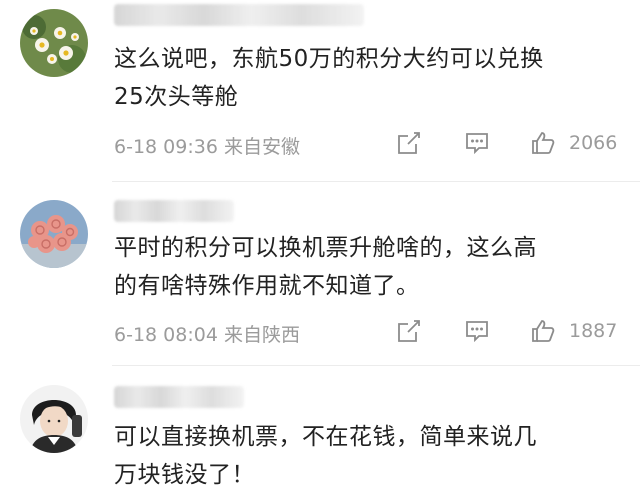 This screenshot has width=640, height=497. I want to click on comment-text: 可以直接换机票，不在花钱，简单来说几 万块钱没了！, so click(325, 456).